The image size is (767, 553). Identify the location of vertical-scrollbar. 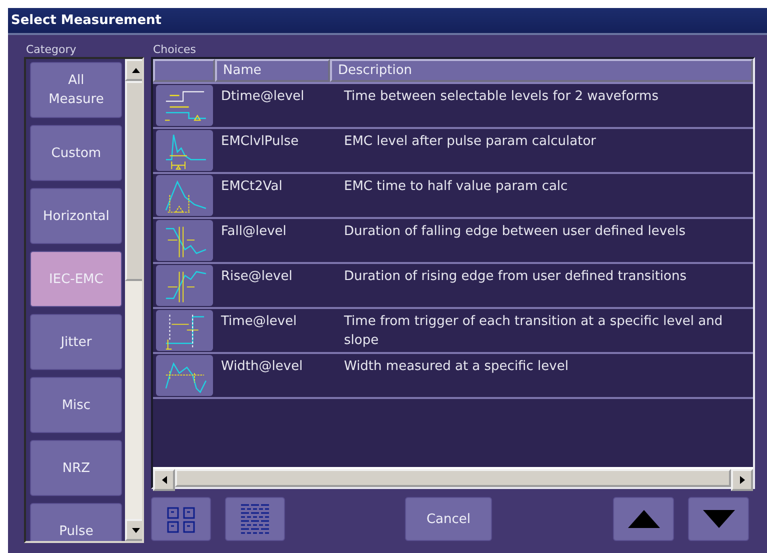
(133, 300).